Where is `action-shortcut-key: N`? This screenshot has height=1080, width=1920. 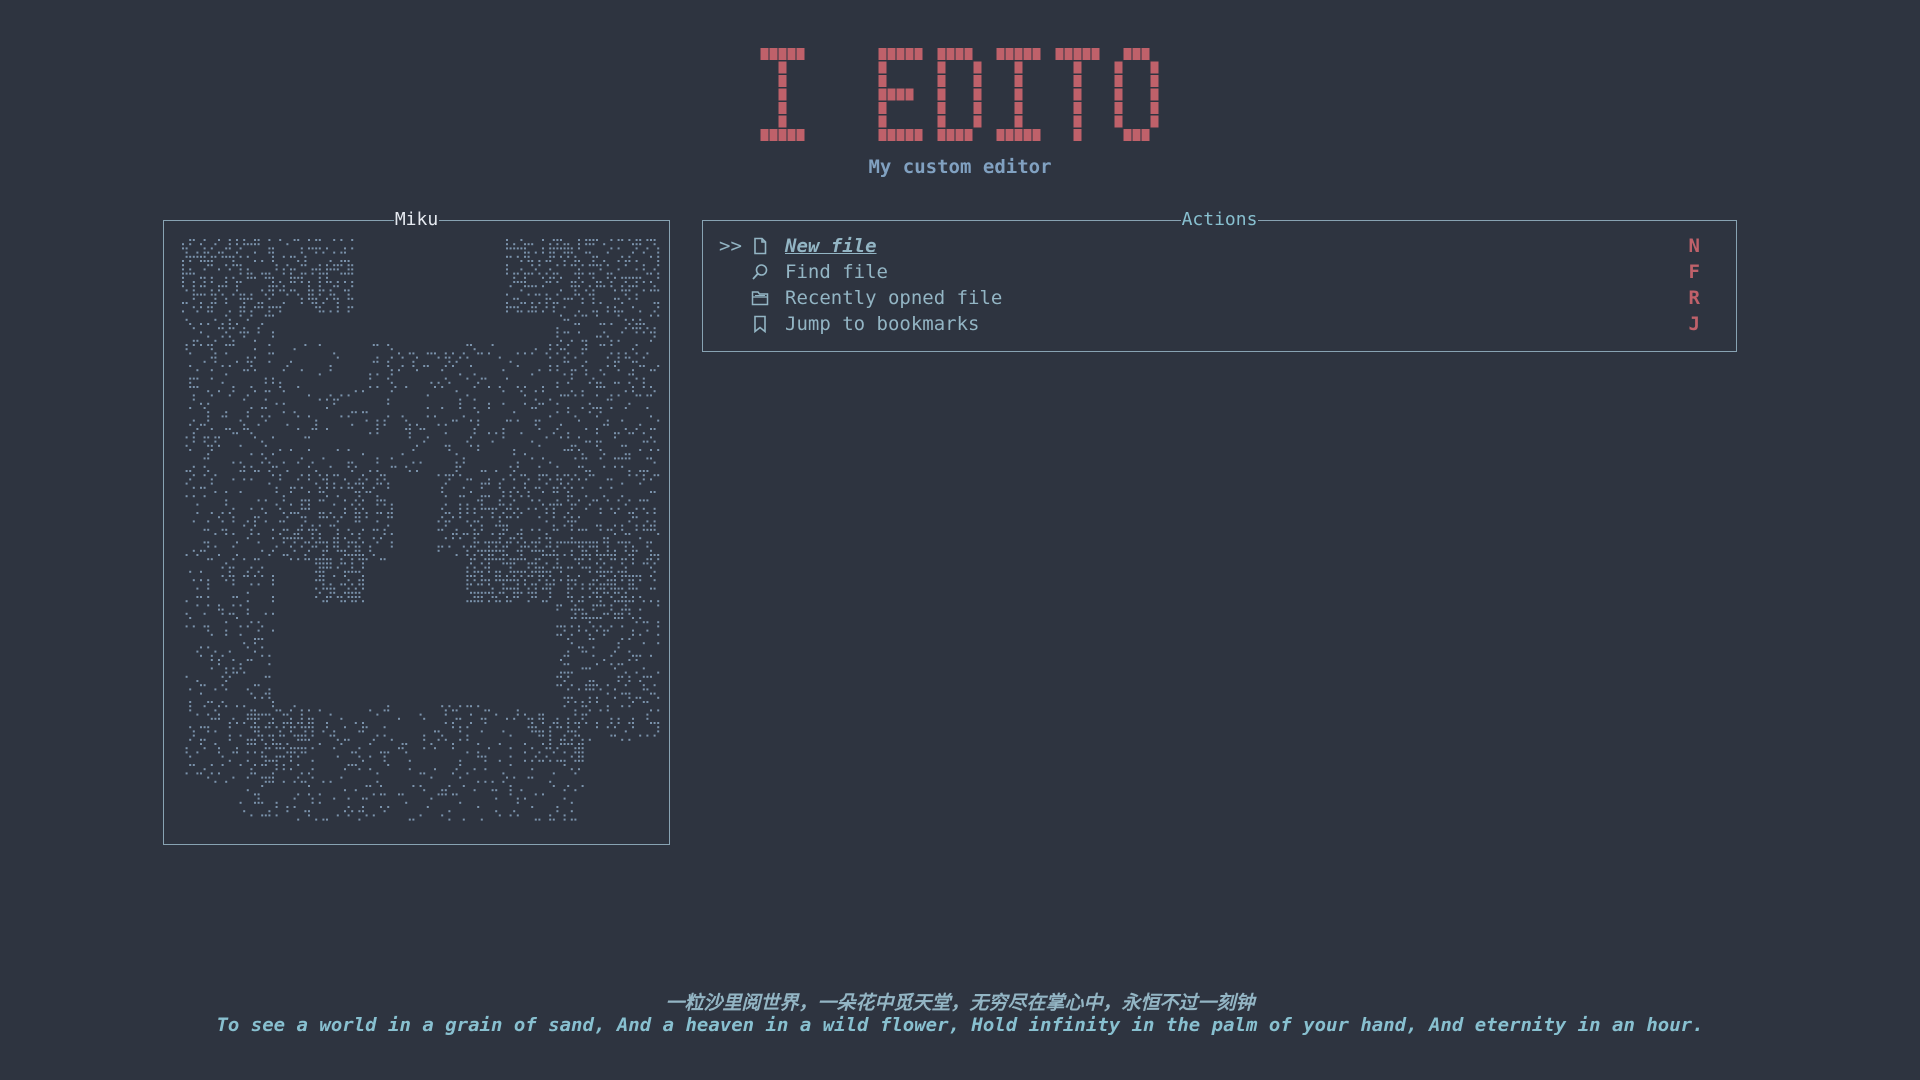
action-shortcut-key: N is located at coordinates (1694, 246).